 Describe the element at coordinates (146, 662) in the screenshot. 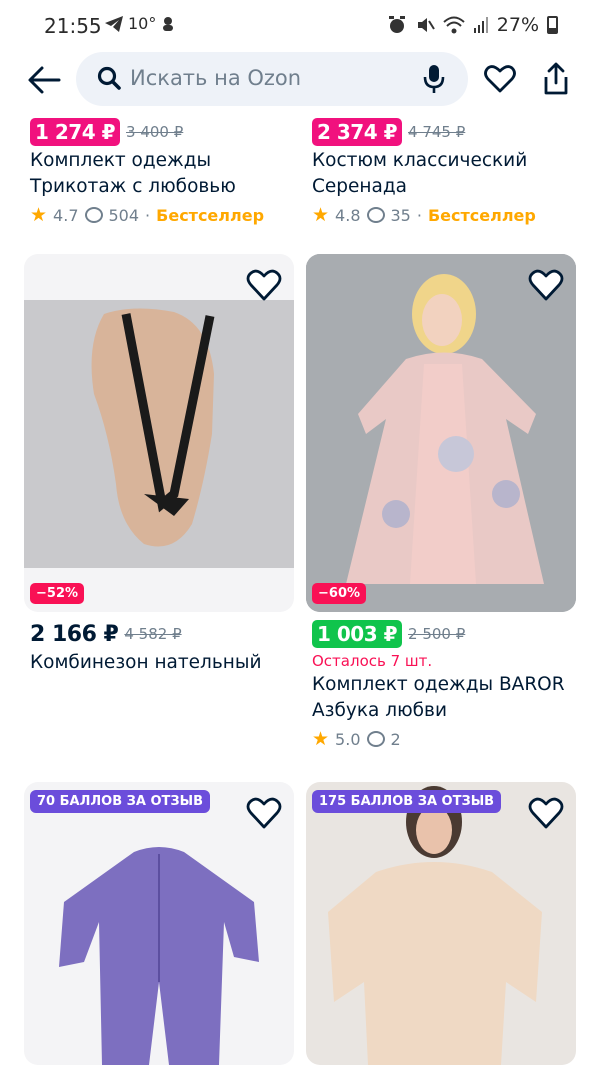

I see `title-line: Комбинезон нательный` at that location.